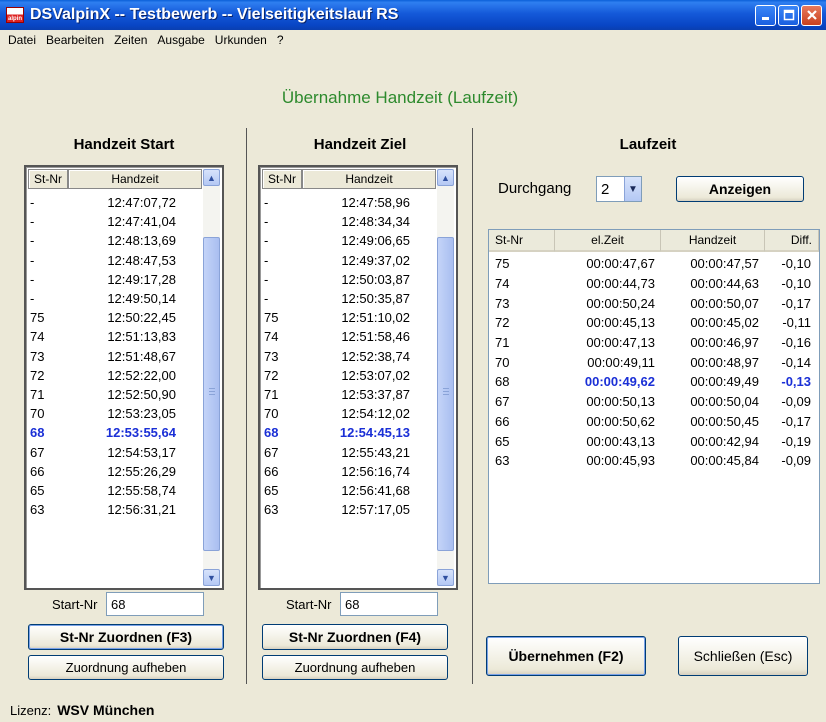  What do you see at coordinates (339, 413) in the screenshot?
I see `list-item: 70 12:54:12,02` at bounding box center [339, 413].